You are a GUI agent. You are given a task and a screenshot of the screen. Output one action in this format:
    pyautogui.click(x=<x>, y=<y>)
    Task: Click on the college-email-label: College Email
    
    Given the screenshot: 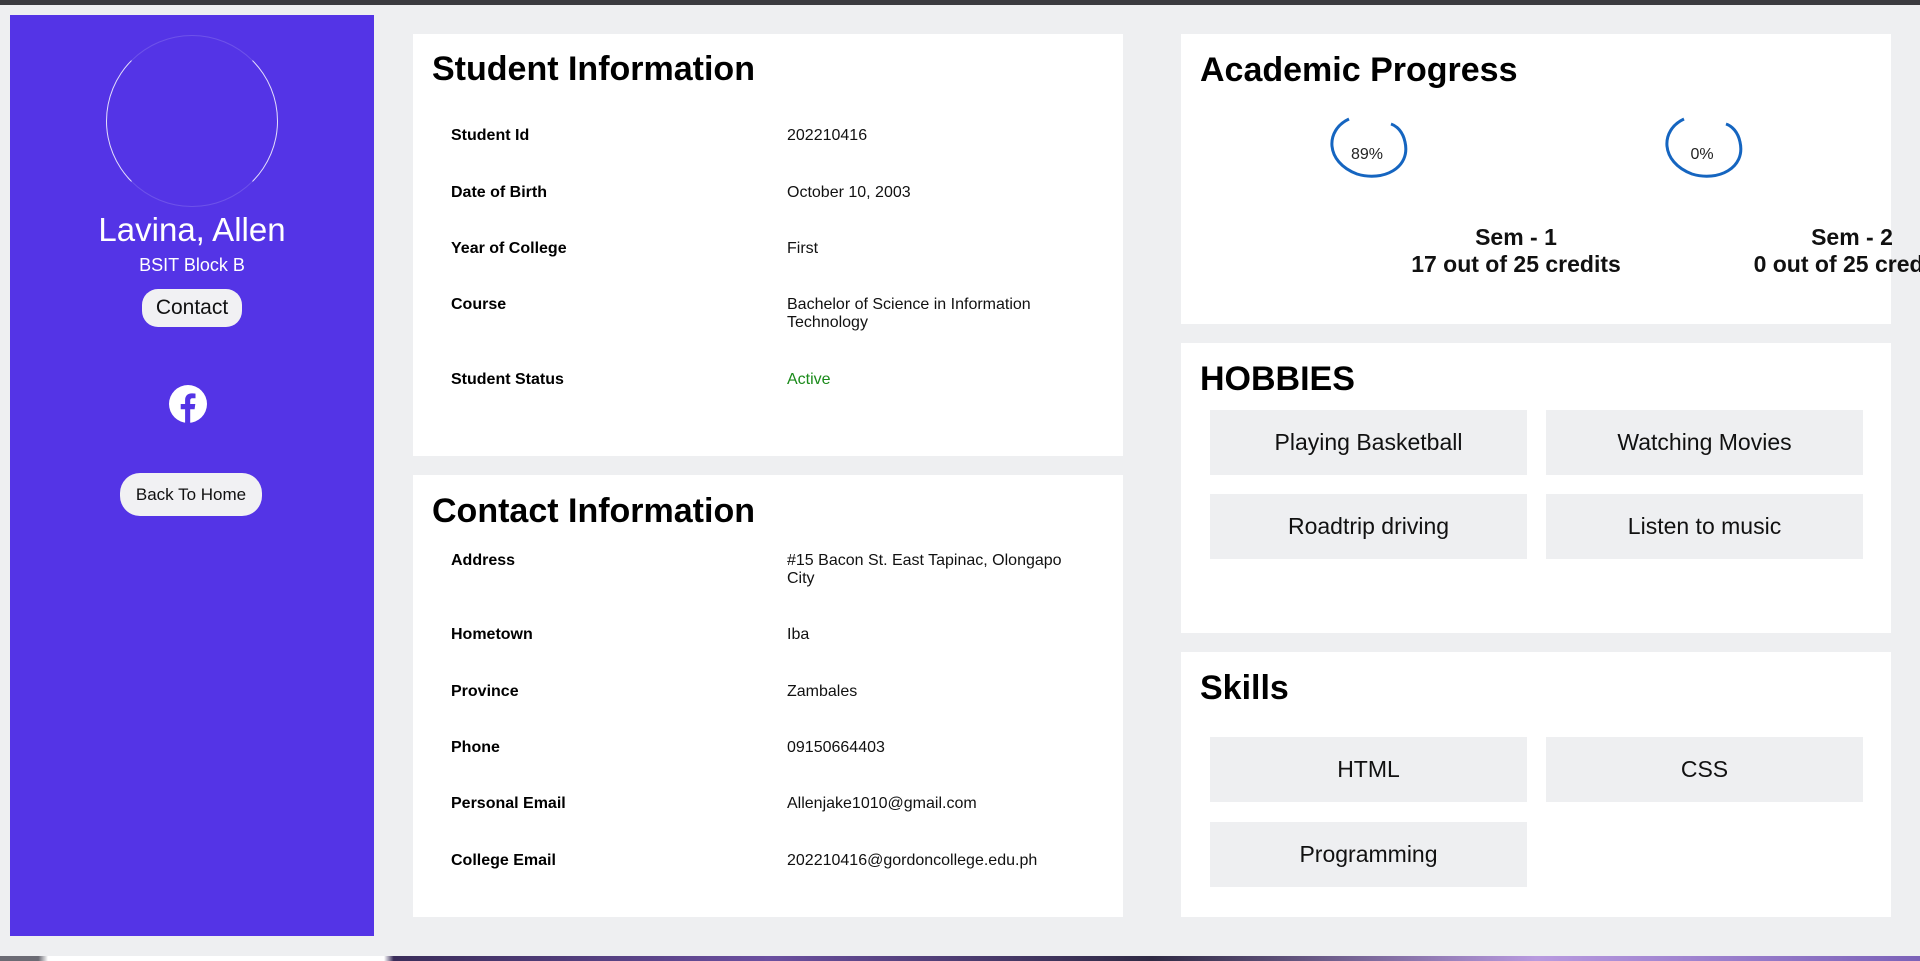 What is the action you would take?
    pyautogui.click(x=503, y=860)
    